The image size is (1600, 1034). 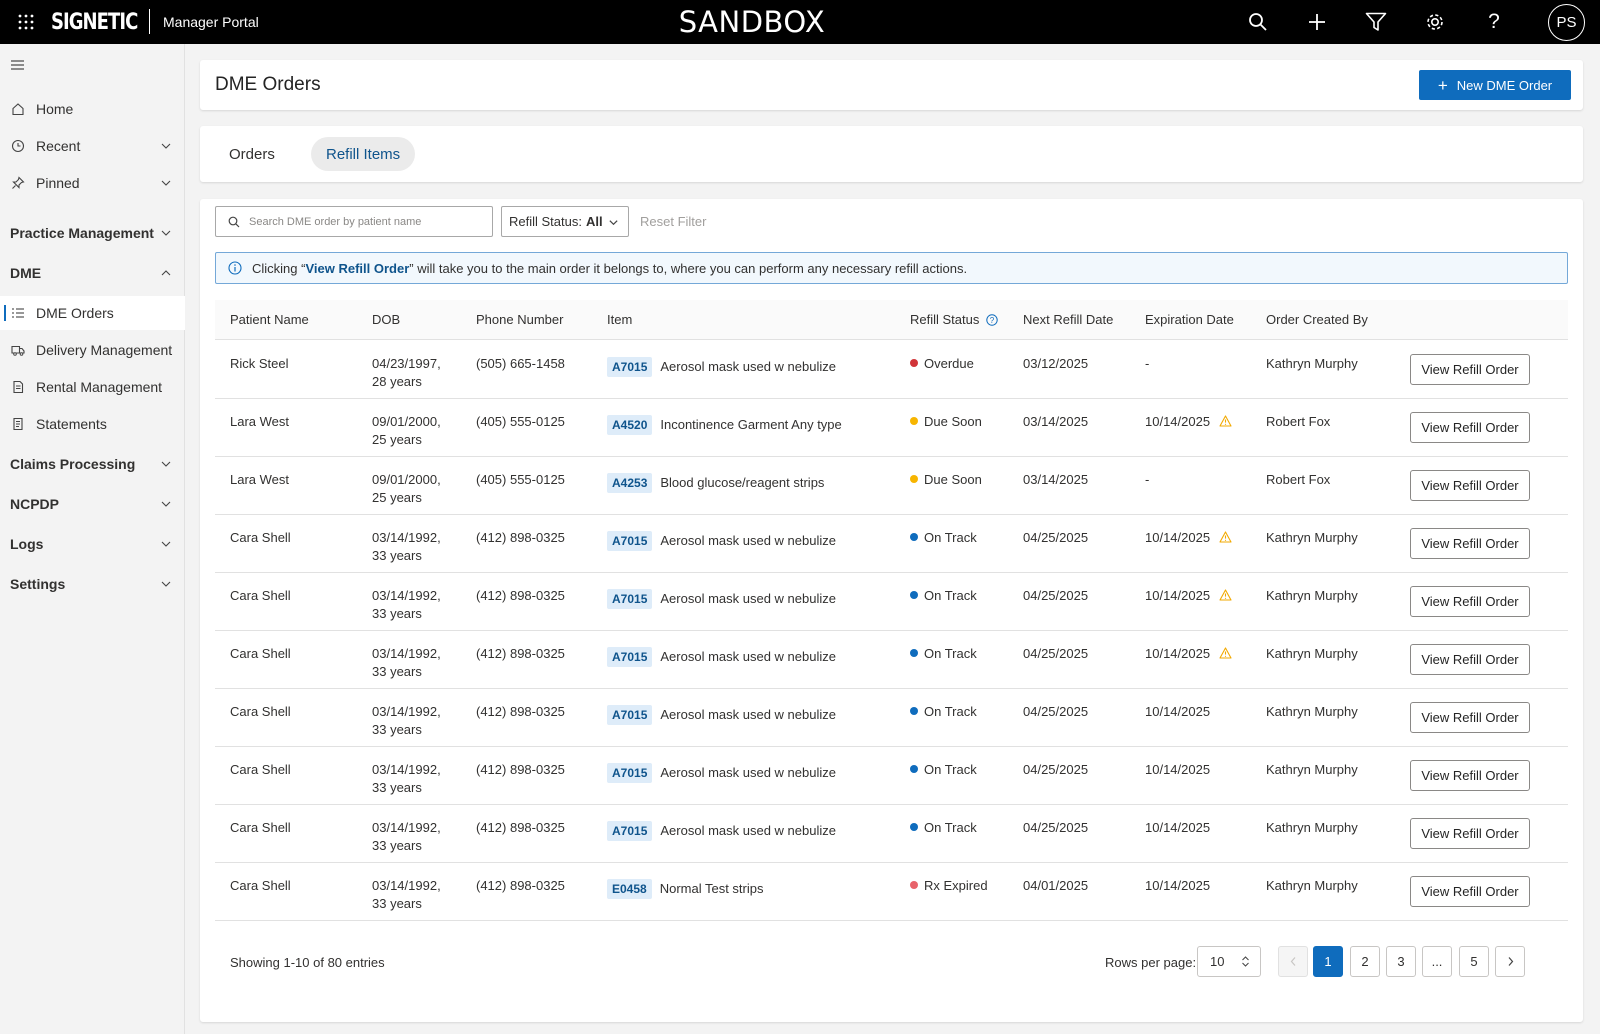 What do you see at coordinates (1474, 961) in the screenshot?
I see `page-button-5: 5` at bounding box center [1474, 961].